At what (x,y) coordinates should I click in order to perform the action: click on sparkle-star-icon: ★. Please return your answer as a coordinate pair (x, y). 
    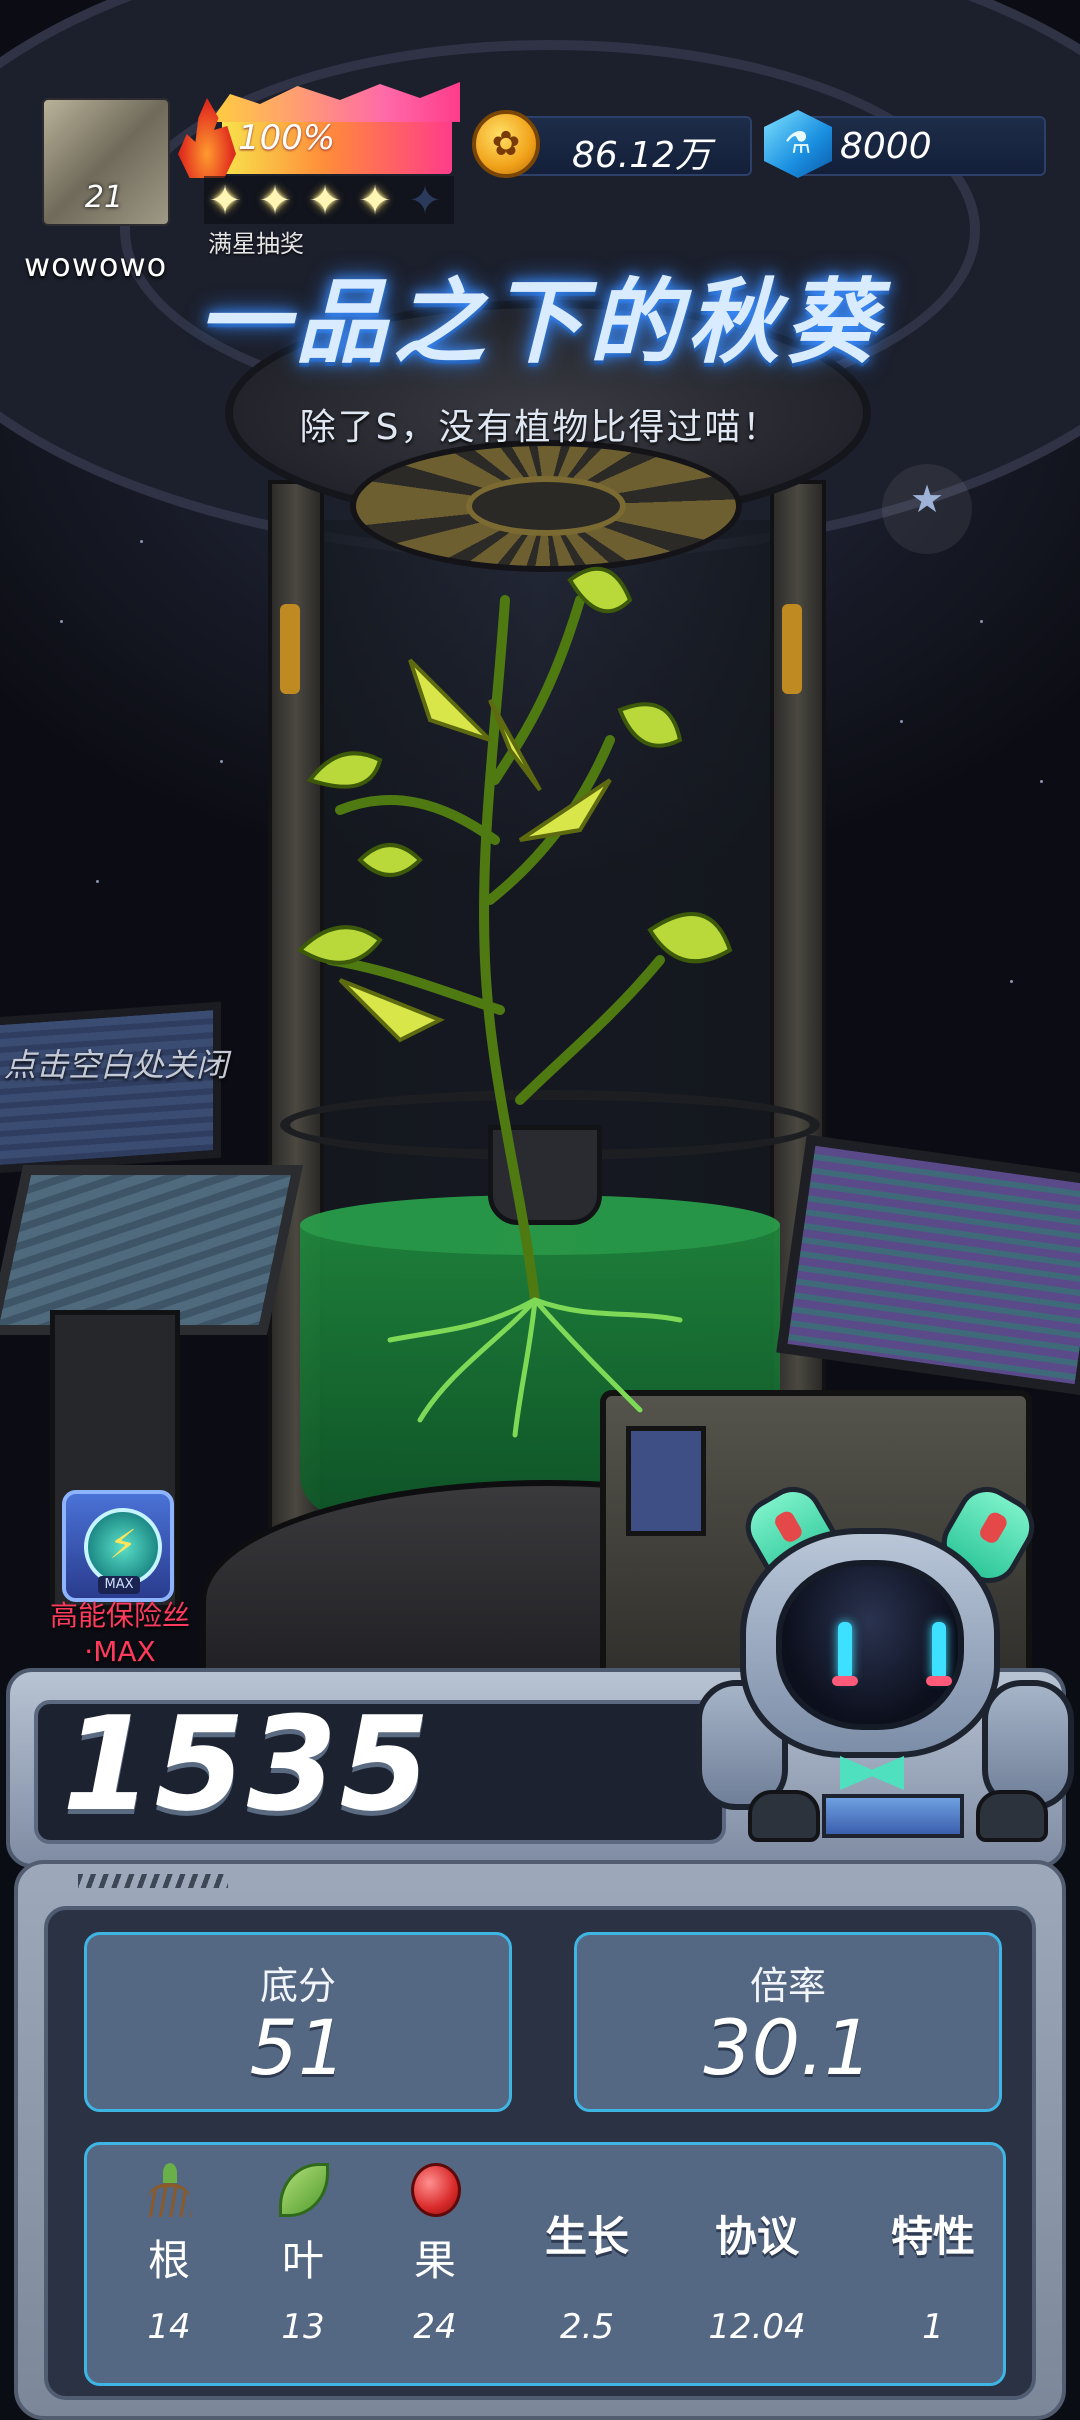
    Looking at the image, I should click on (927, 509).